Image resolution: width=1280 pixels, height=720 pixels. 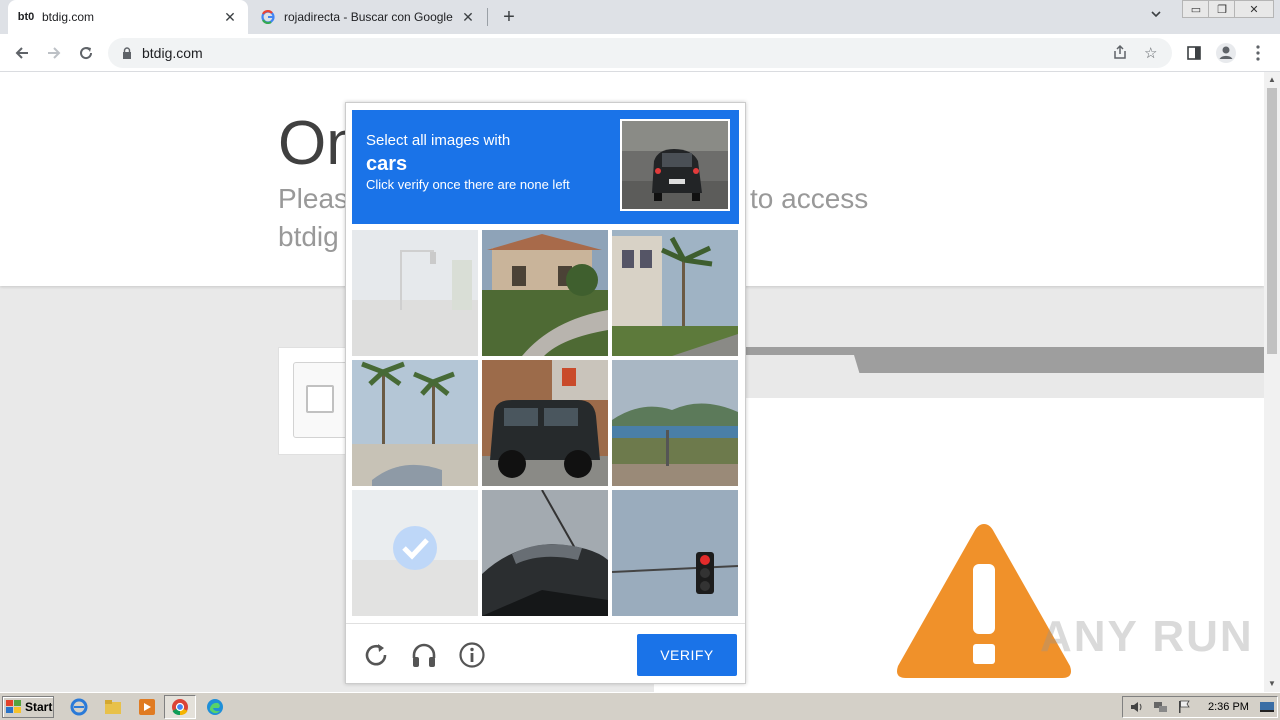 I want to click on chrome-taskbar-button, so click(x=180, y=707).